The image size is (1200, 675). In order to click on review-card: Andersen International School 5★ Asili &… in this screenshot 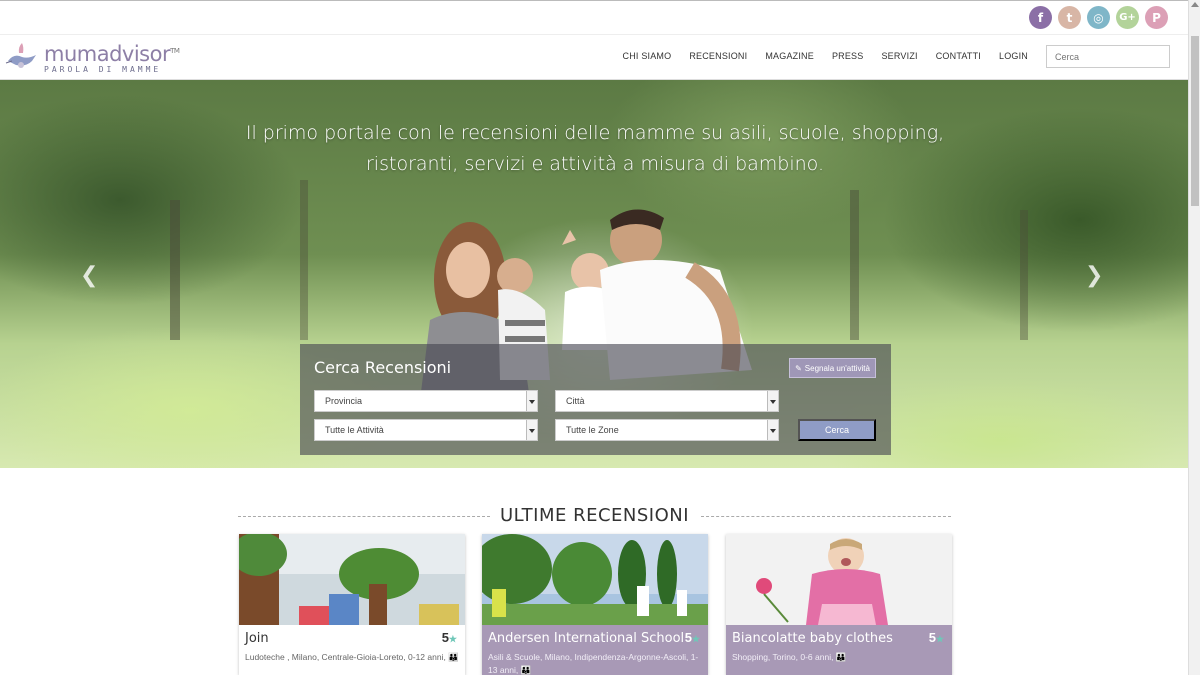, I will do `click(595, 604)`.